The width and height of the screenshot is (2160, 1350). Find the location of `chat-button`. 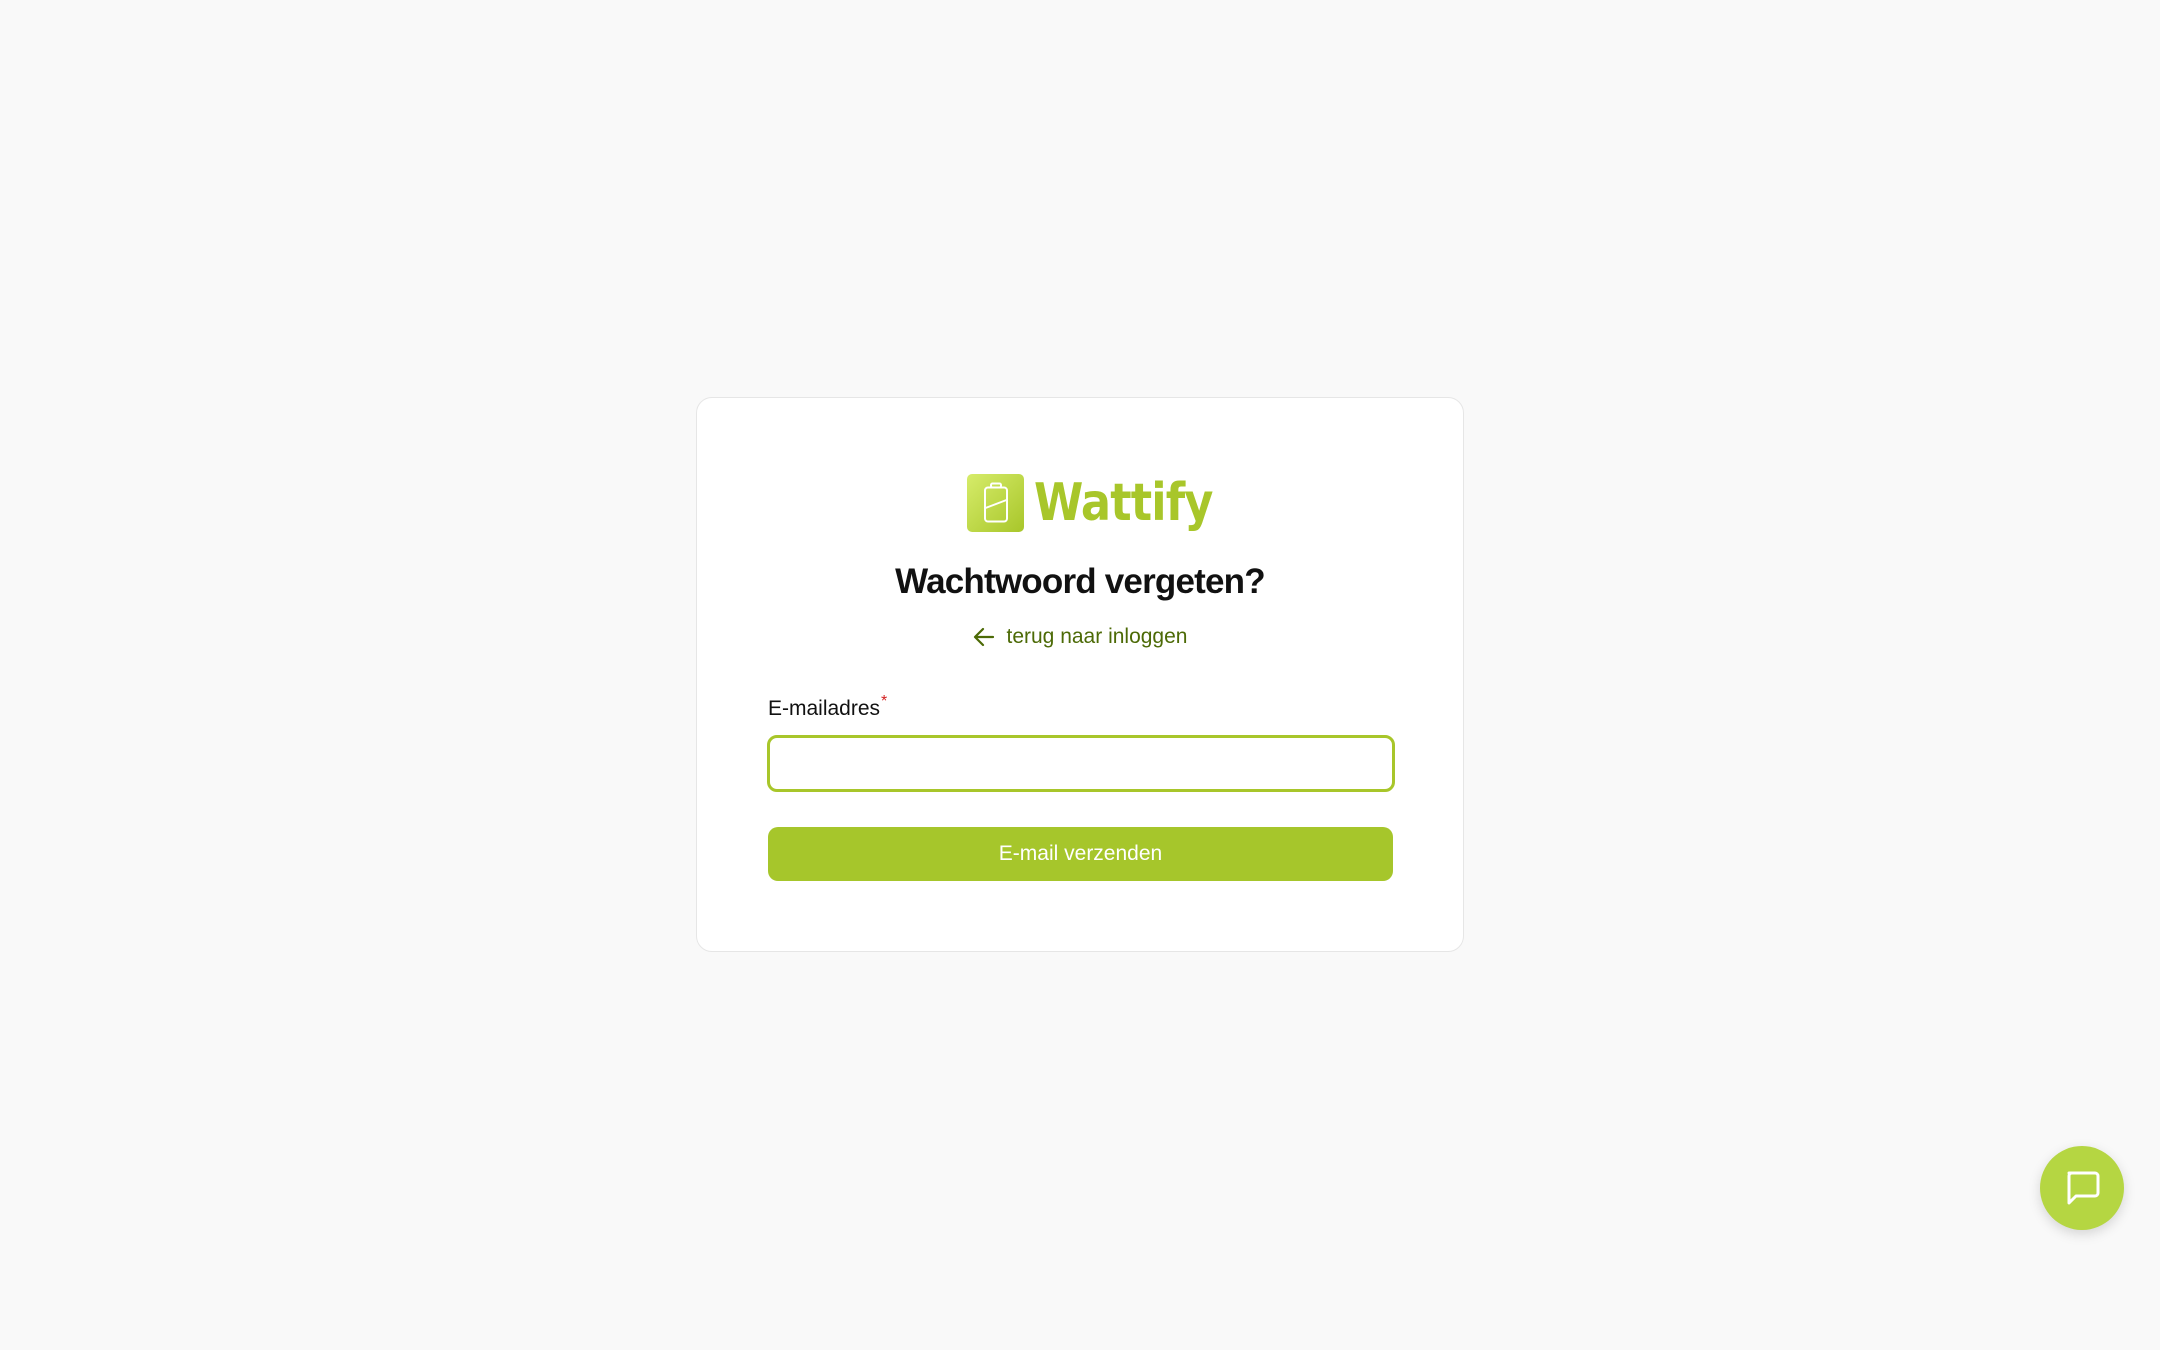

chat-button is located at coordinates (2082, 1188).